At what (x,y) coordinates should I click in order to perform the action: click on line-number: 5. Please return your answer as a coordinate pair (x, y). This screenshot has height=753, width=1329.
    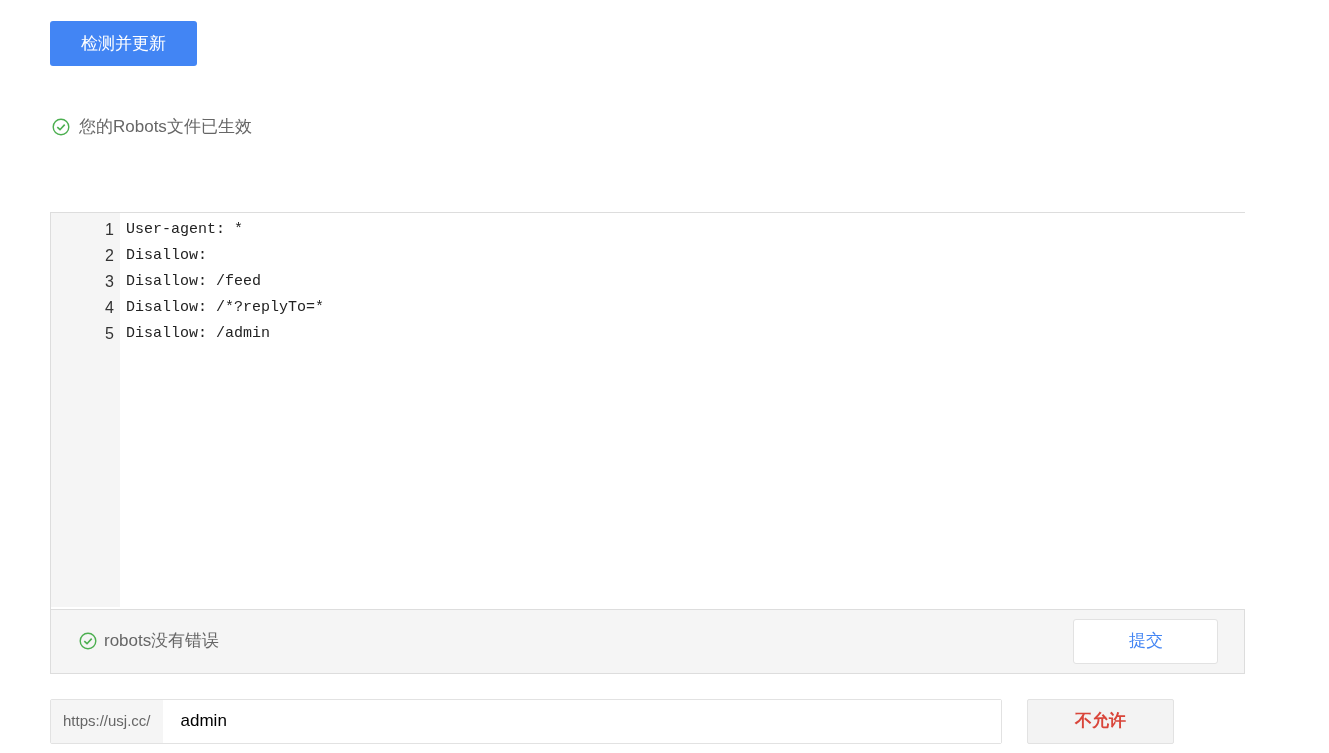
    Looking at the image, I should click on (109, 333).